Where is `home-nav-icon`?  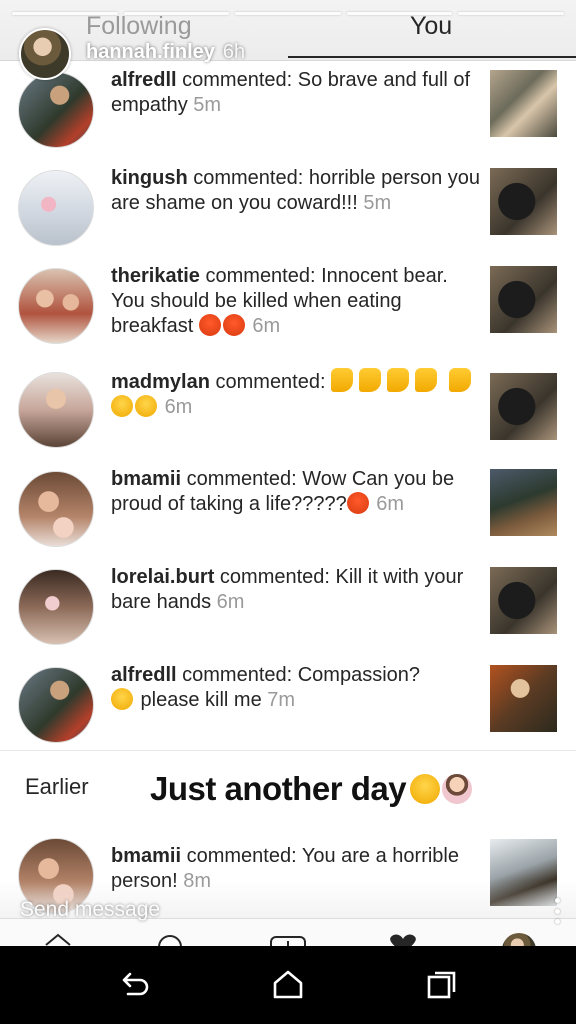
home-nav-icon is located at coordinates (288, 985).